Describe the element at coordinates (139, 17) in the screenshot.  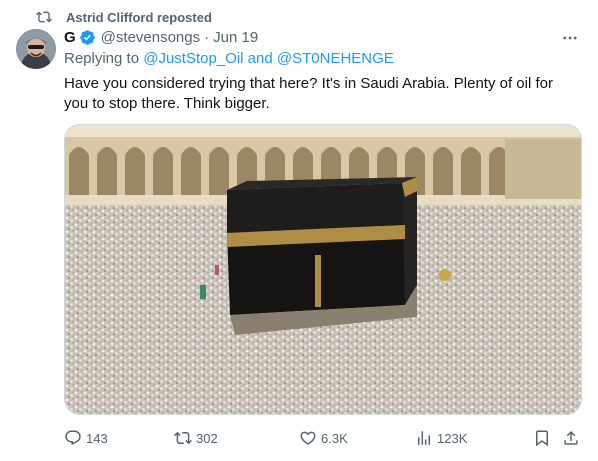
I see `repost-label: Astrid Clifford reposted` at that location.